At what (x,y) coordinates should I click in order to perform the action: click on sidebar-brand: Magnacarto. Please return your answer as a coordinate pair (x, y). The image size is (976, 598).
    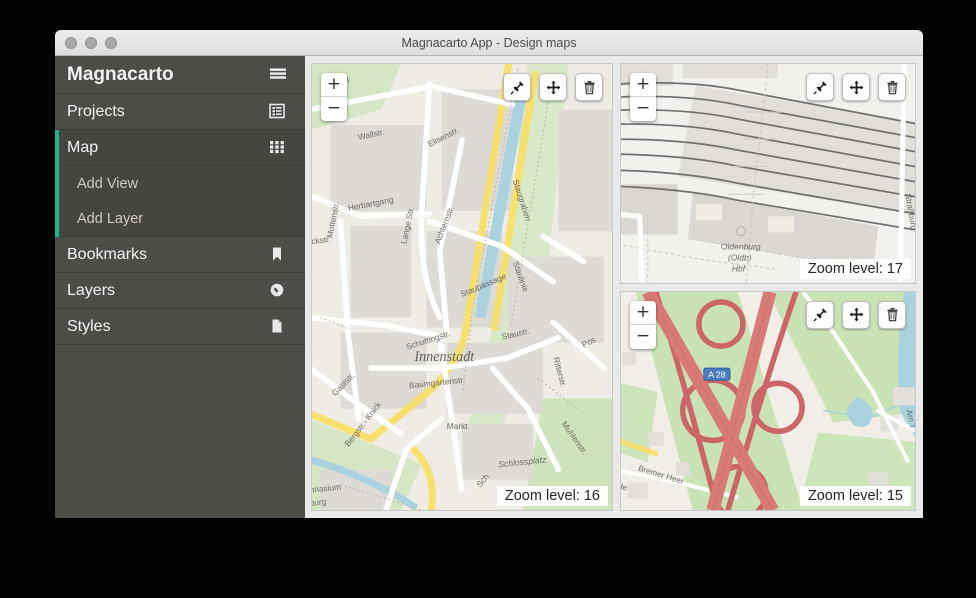
    Looking at the image, I should click on (180, 75).